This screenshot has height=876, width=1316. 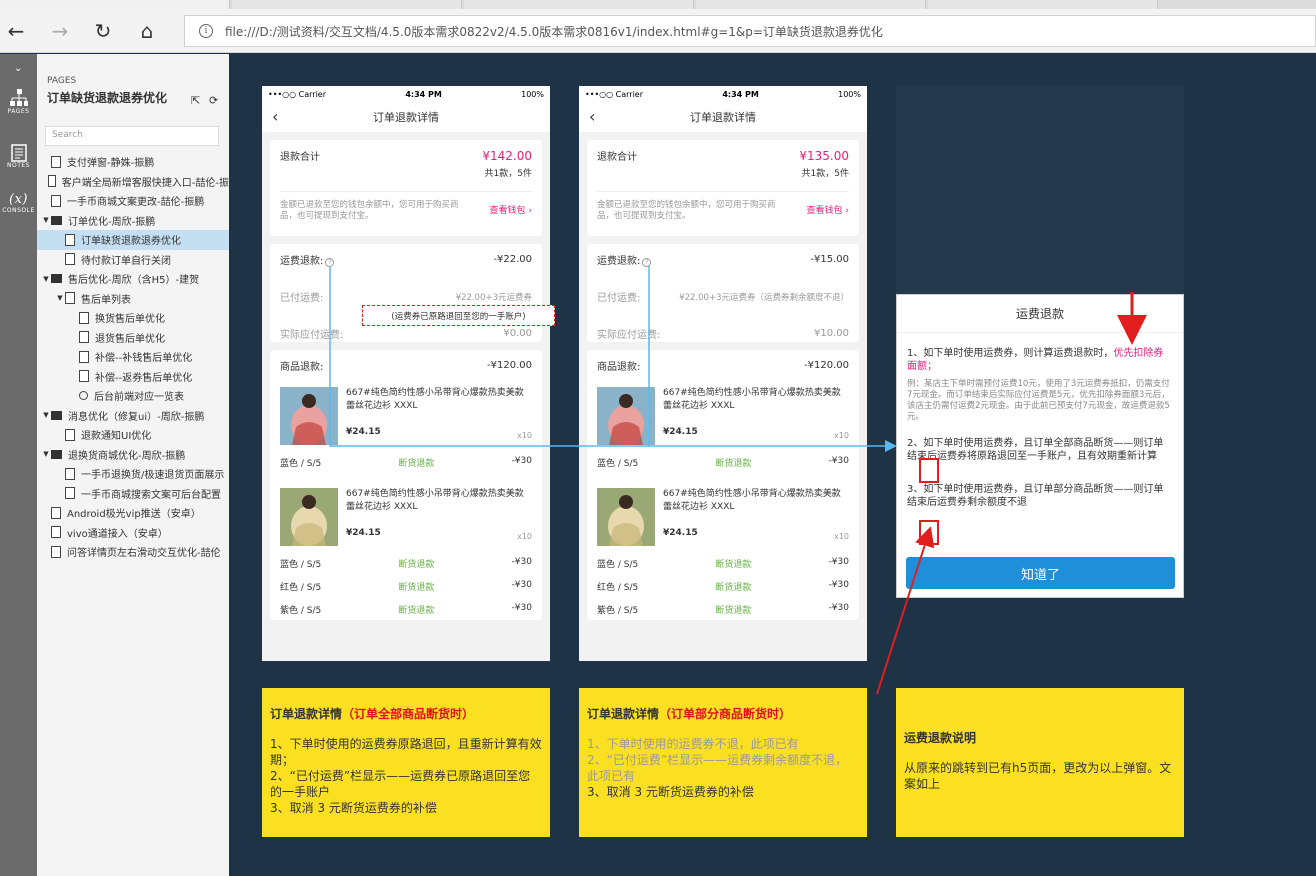 I want to click on pages-header: PAGES, so click(x=62, y=81).